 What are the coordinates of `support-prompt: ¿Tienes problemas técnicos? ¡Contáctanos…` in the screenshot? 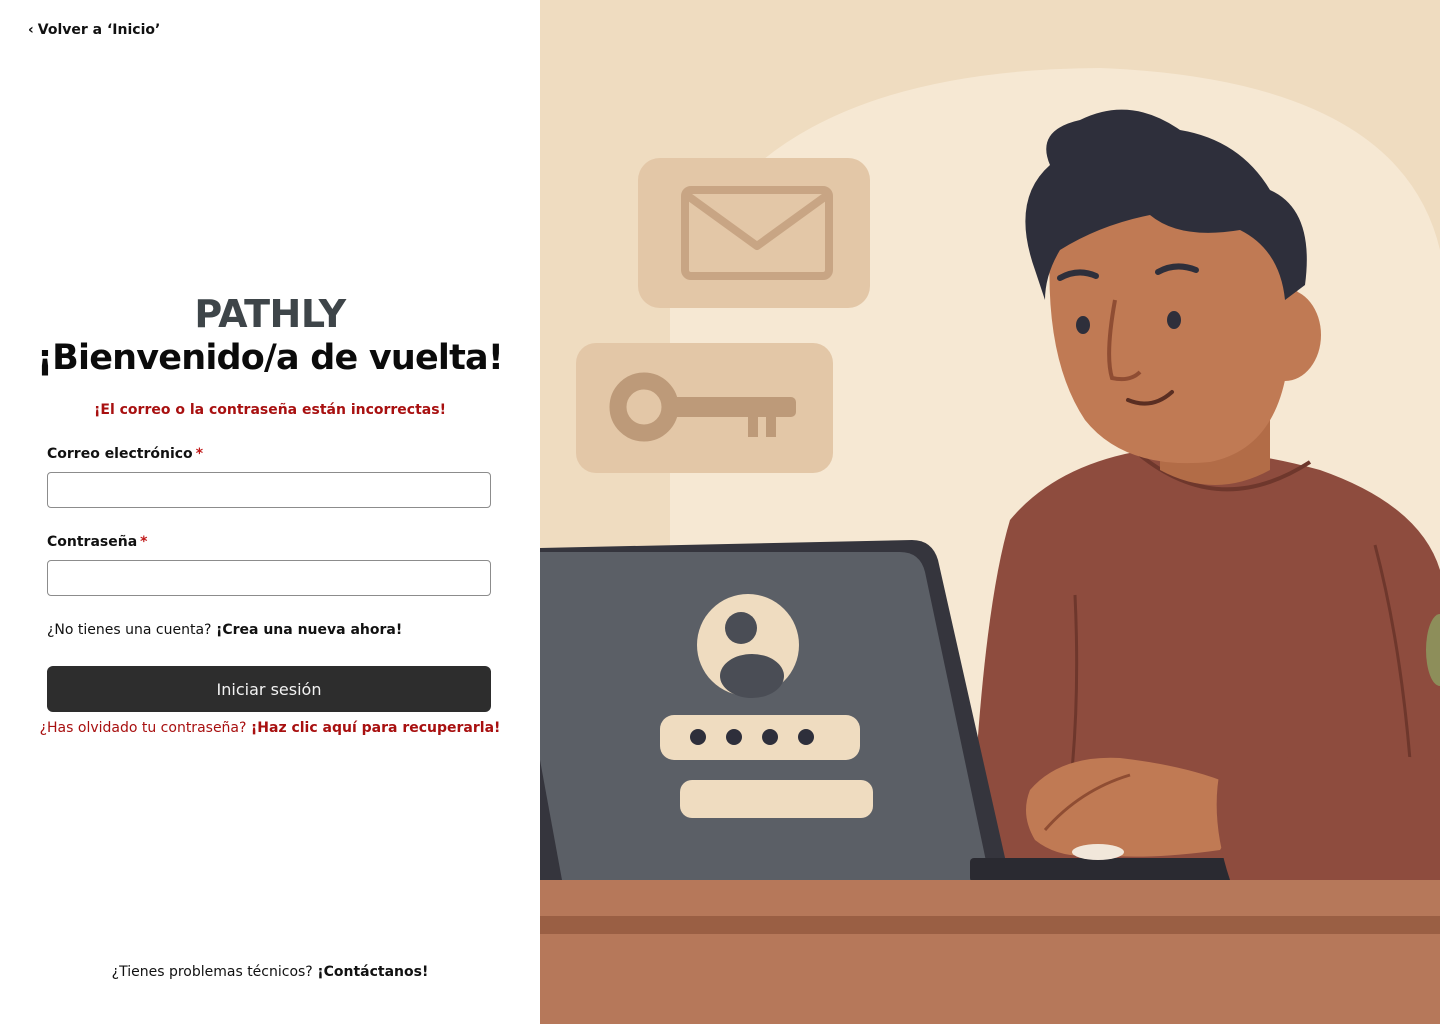 It's located at (270, 972).